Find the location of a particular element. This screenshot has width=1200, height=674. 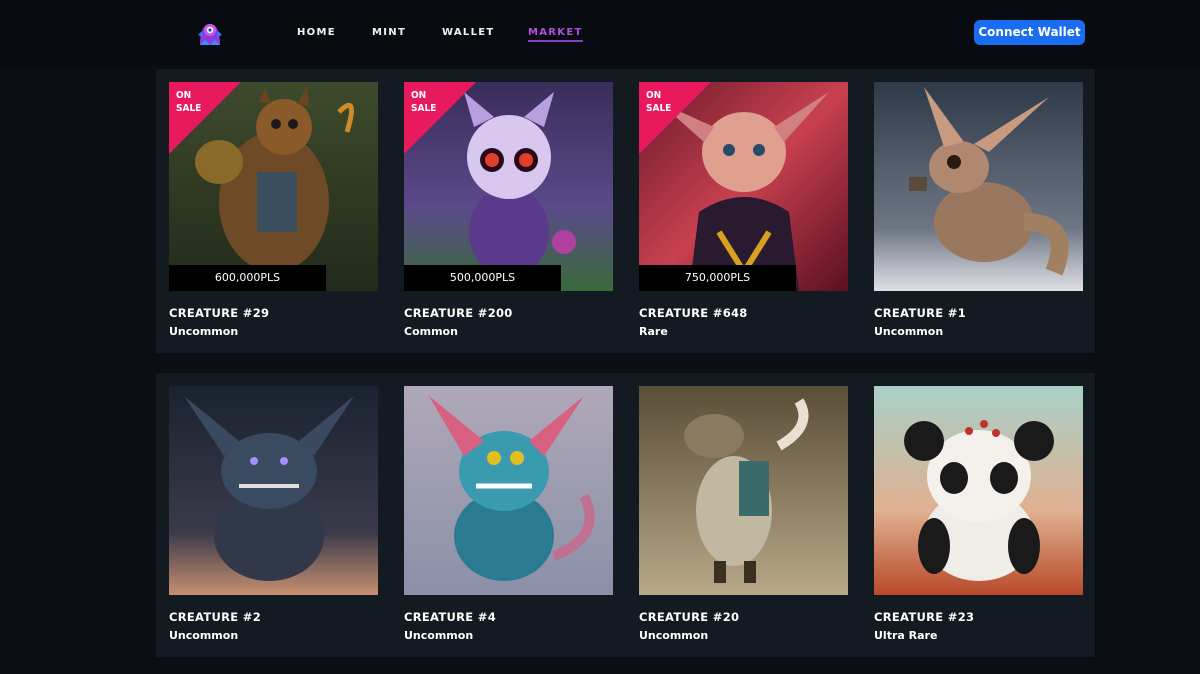

creature-title: CREATURE #29 is located at coordinates (219, 313).